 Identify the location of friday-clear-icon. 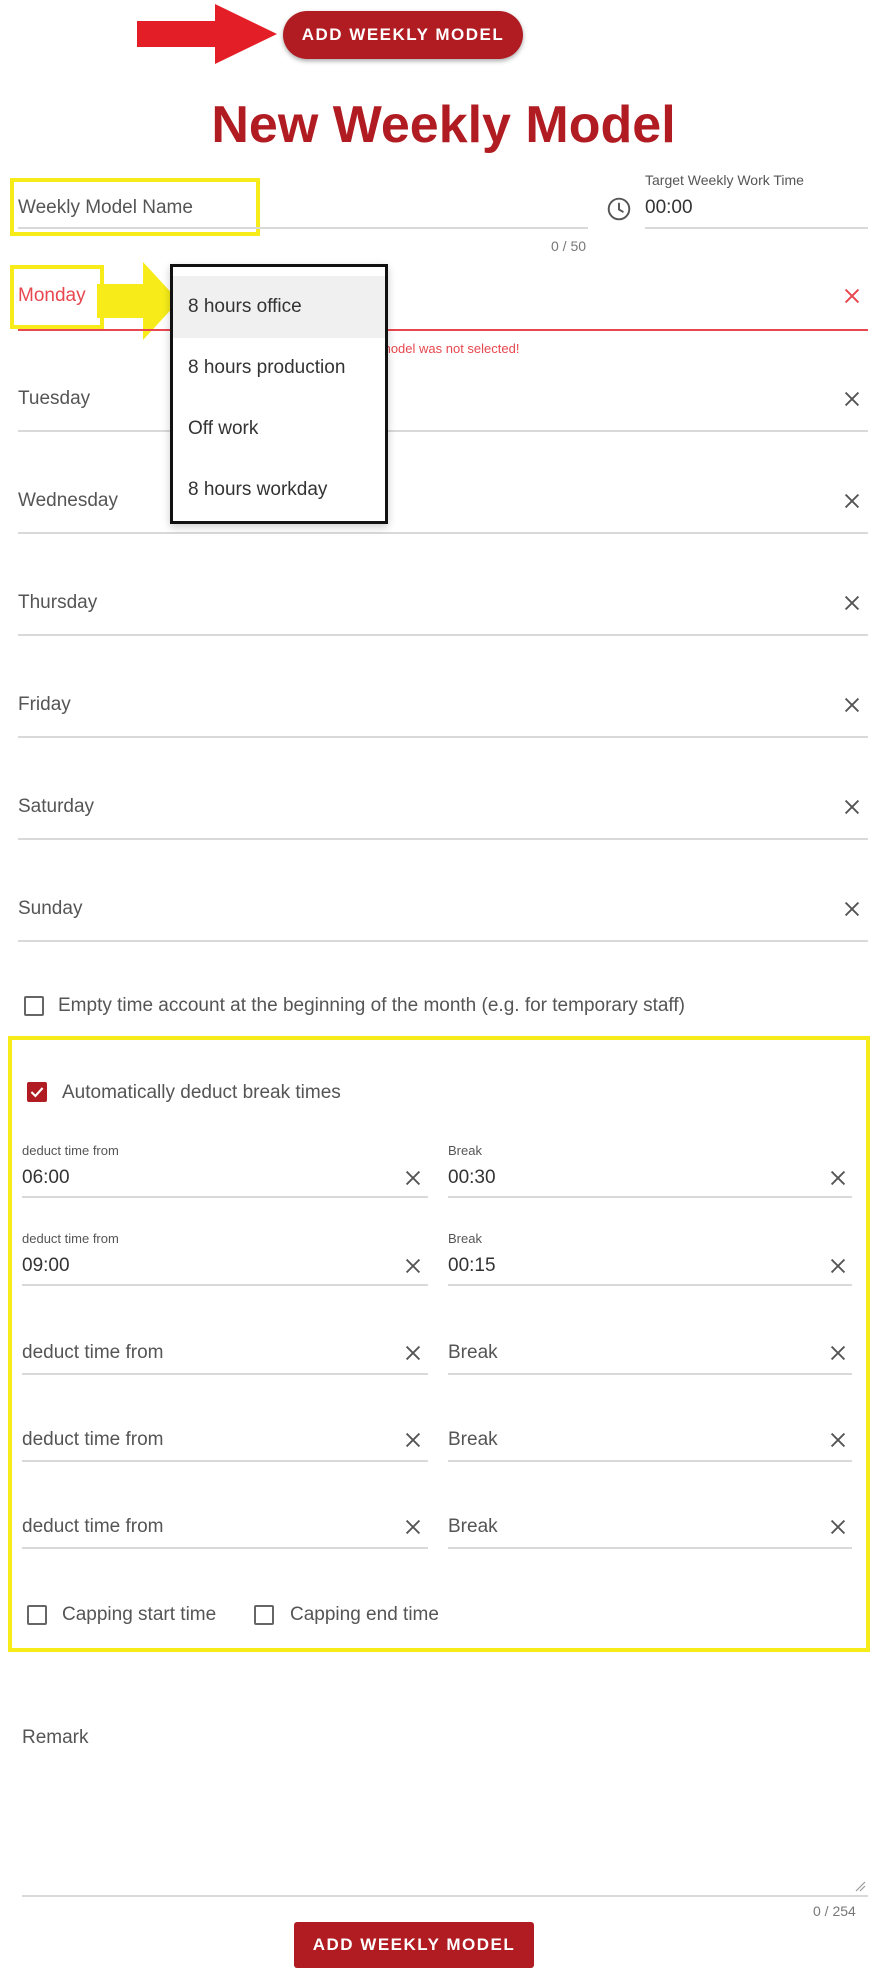
(852, 705).